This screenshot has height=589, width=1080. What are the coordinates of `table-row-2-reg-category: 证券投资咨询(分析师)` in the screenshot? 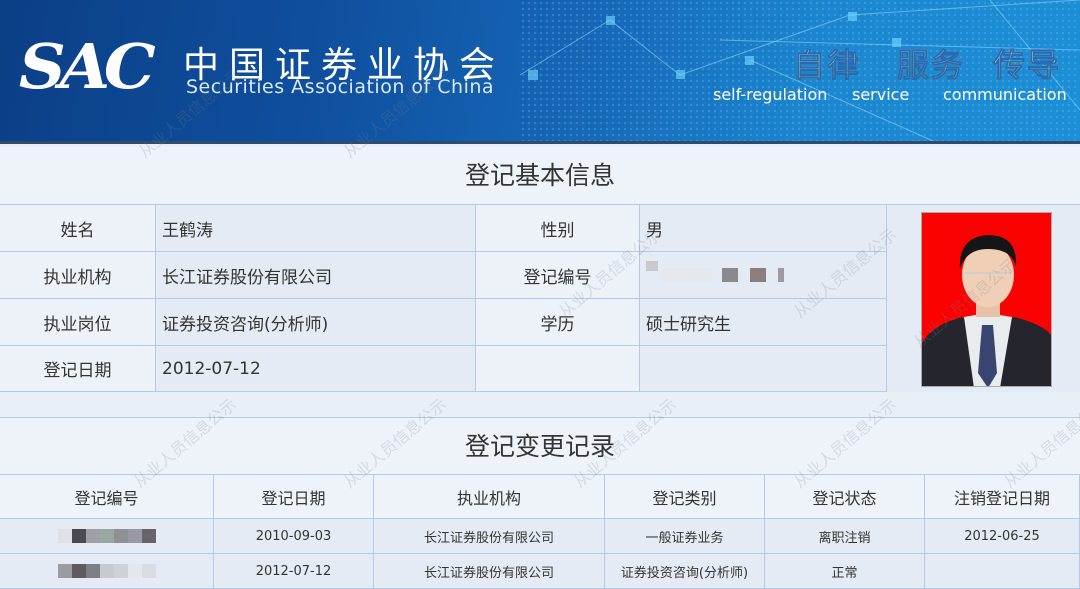 It's located at (685, 571).